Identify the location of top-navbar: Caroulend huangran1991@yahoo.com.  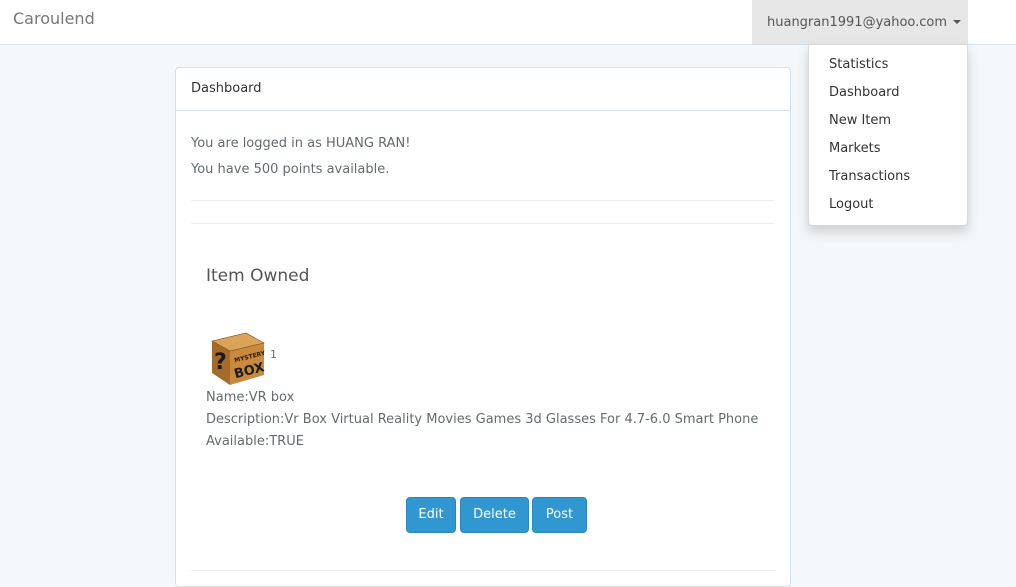
(508, 22).